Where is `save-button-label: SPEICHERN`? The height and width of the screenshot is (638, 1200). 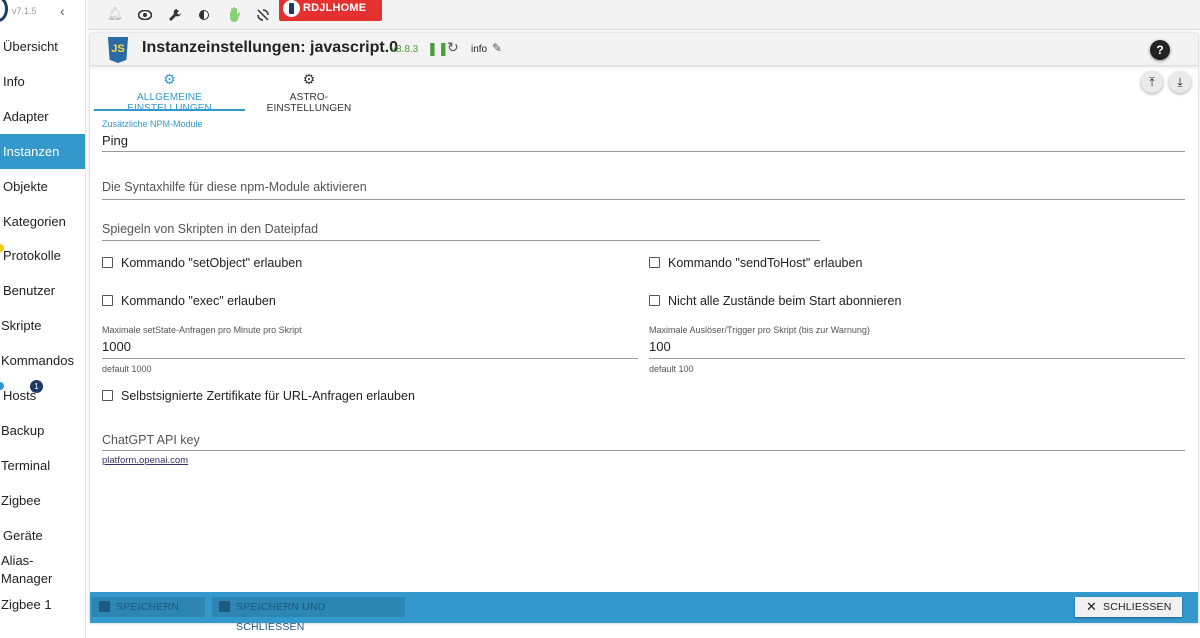
save-button-label: SPEICHERN is located at coordinates (148, 607).